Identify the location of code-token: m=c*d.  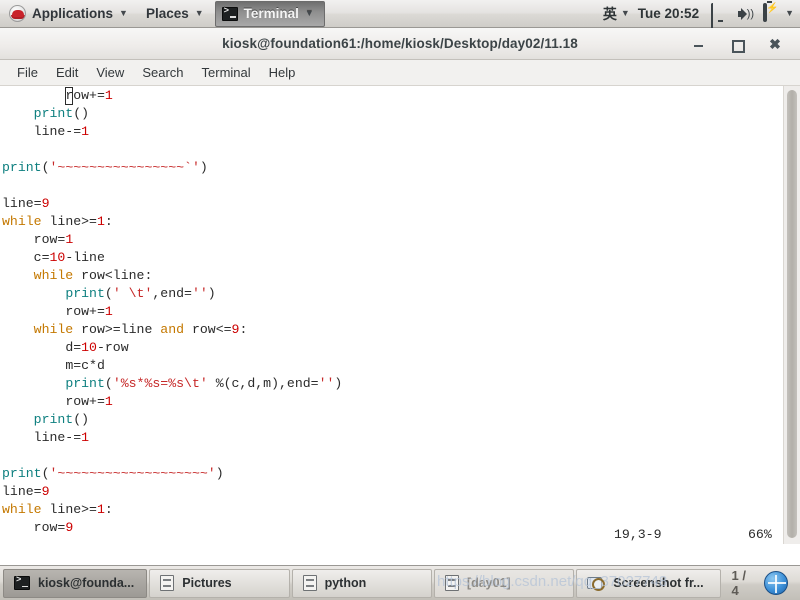
(85, 365).